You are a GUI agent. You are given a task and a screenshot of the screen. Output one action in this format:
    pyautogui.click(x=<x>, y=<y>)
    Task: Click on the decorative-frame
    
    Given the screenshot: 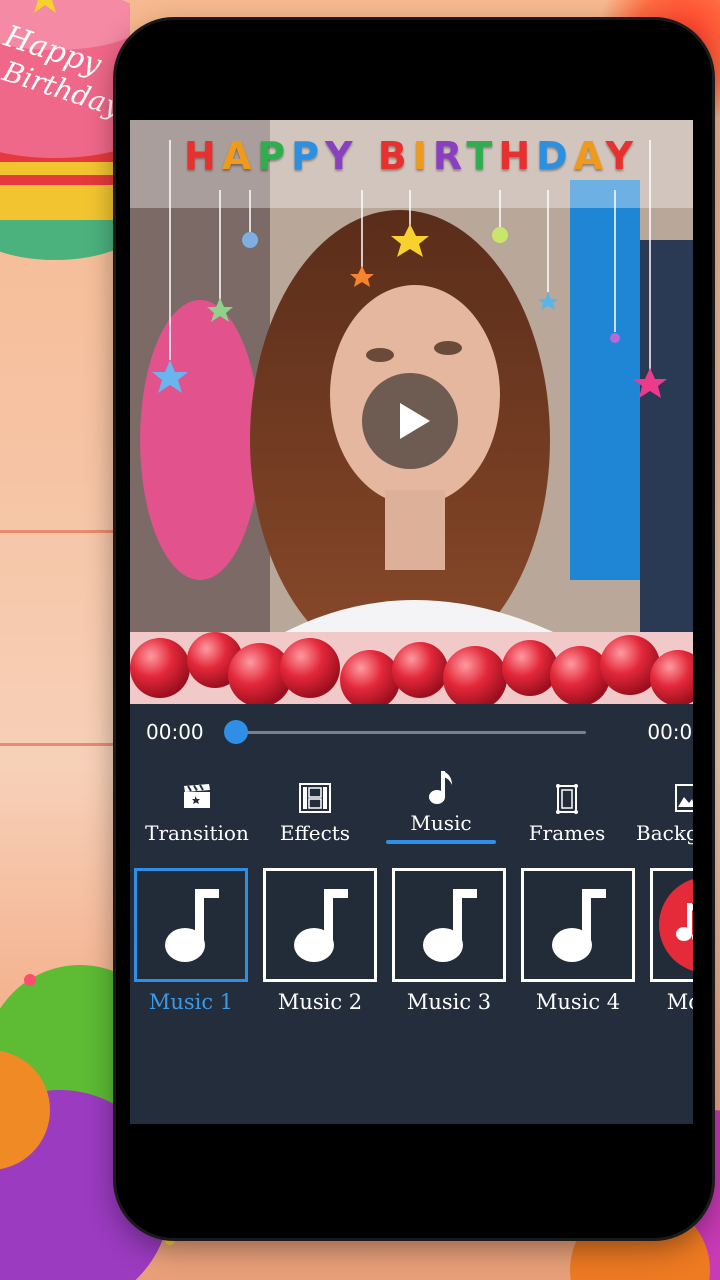 What is the action you would take?
    pyautogui.click(x=64, y=638)
    